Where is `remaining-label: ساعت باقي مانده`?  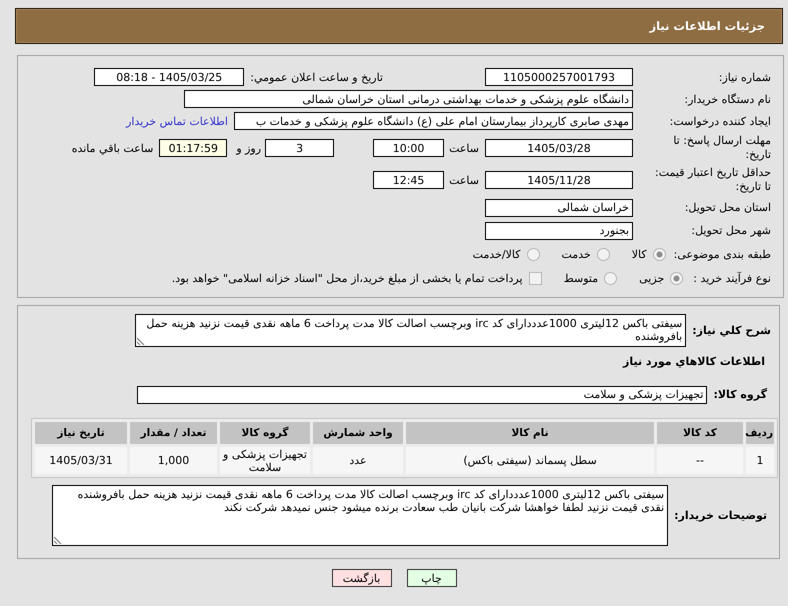 remaining-label: ساعت باقي مانده is located at coordinates (113, 148).